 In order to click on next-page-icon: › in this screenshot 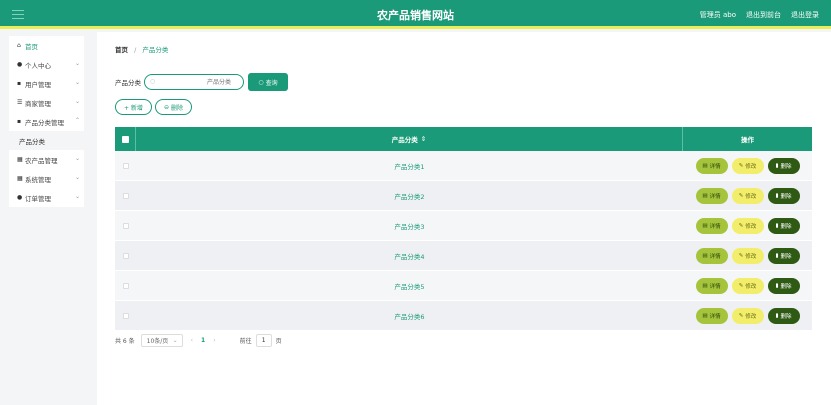, I will do `click(214, 340)`.